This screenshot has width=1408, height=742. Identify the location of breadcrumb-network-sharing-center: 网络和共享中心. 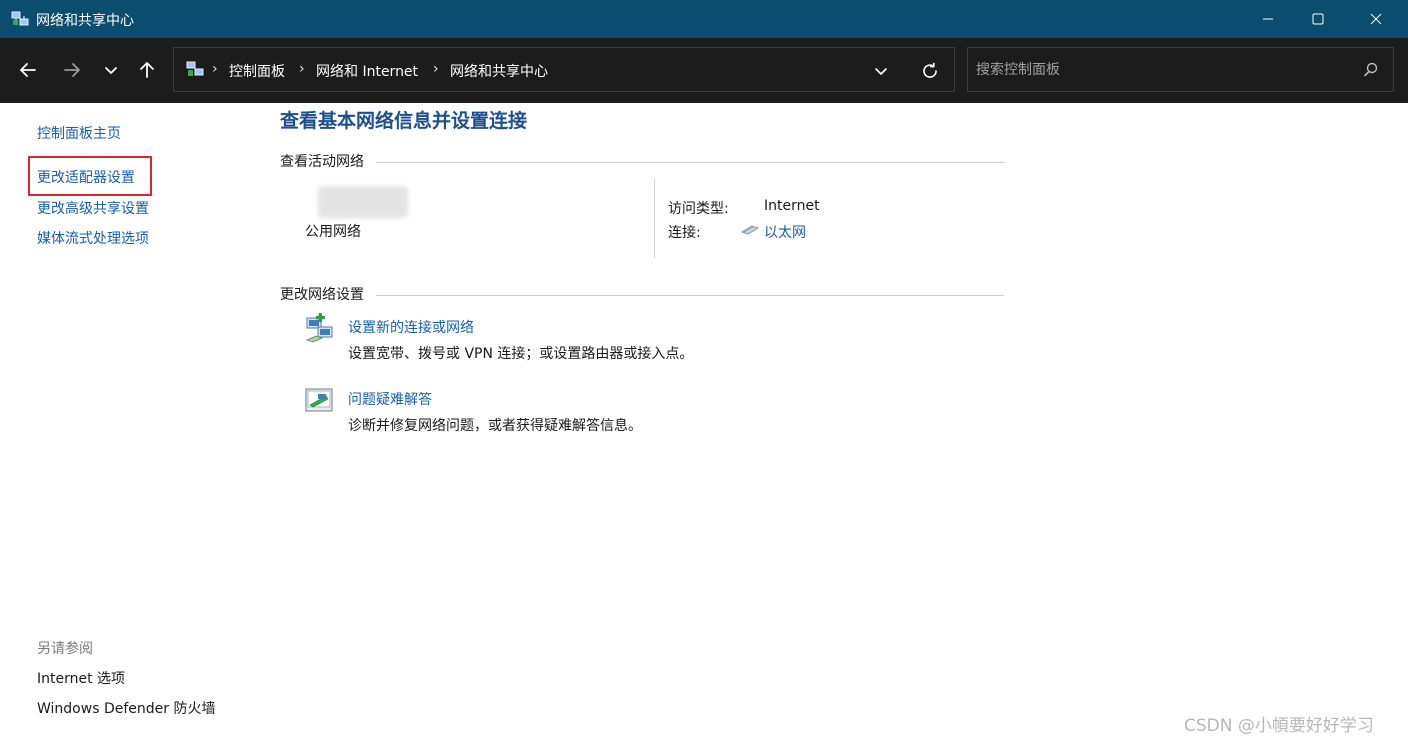
(499, 71).